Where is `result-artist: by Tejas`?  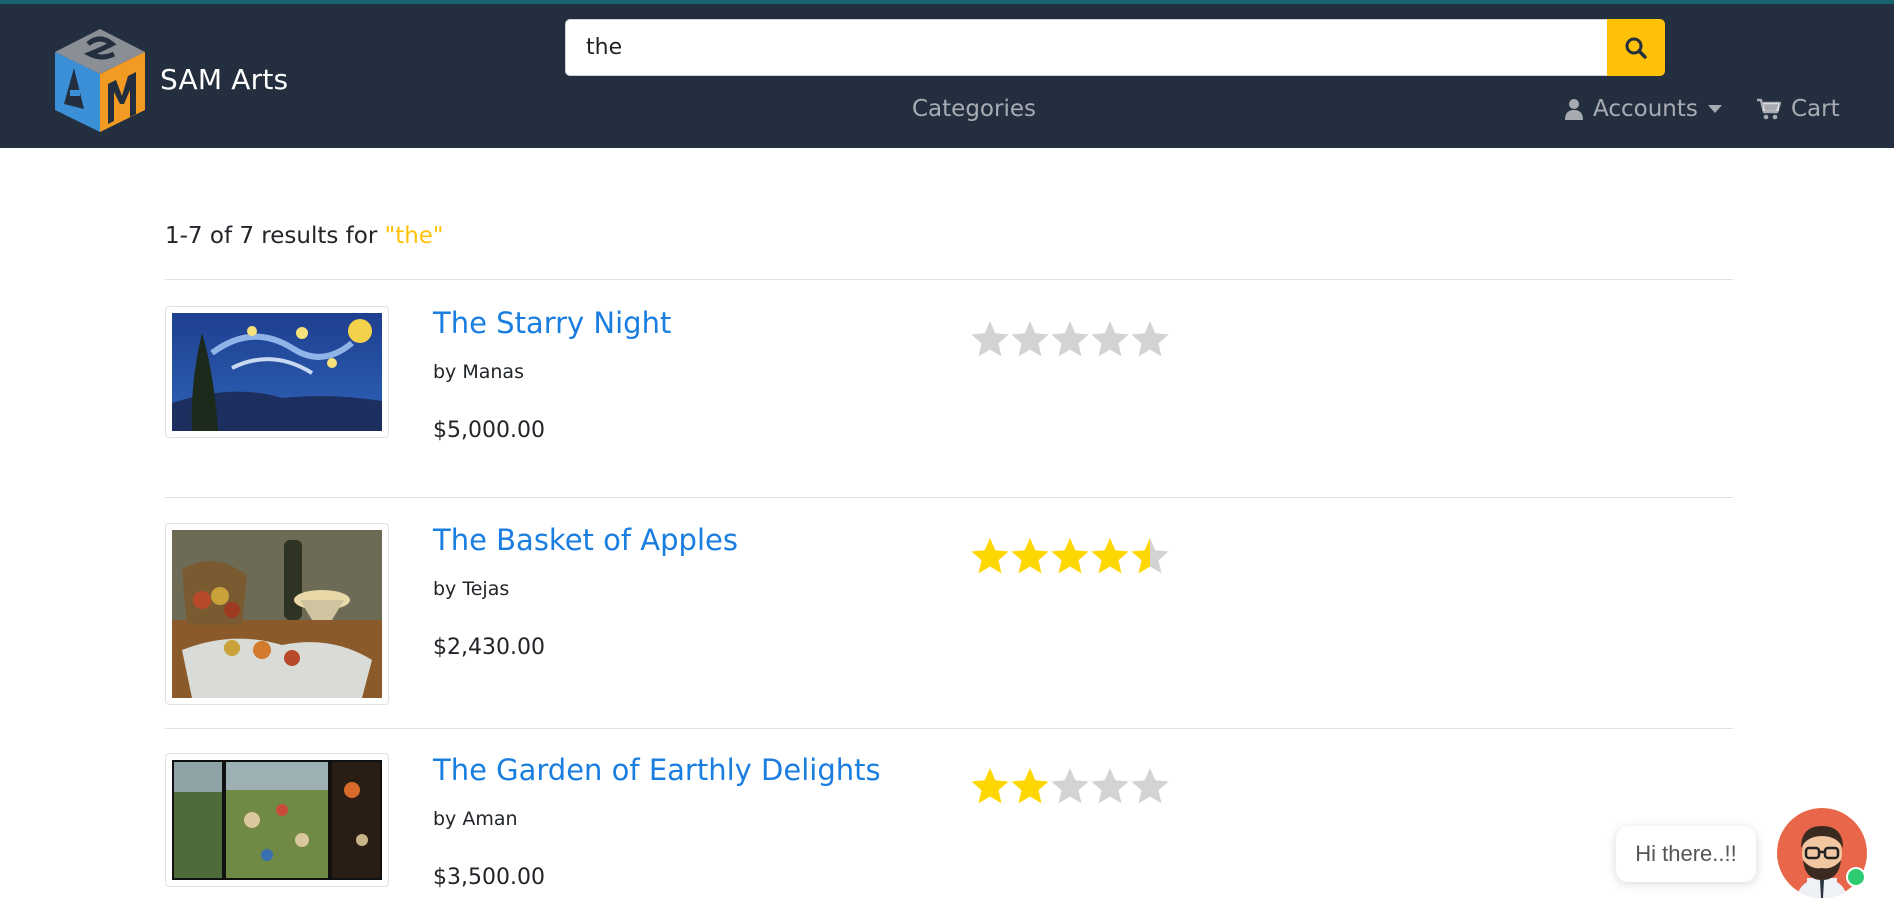 result-artist: by Tejas is located at coordinates (471, 589).